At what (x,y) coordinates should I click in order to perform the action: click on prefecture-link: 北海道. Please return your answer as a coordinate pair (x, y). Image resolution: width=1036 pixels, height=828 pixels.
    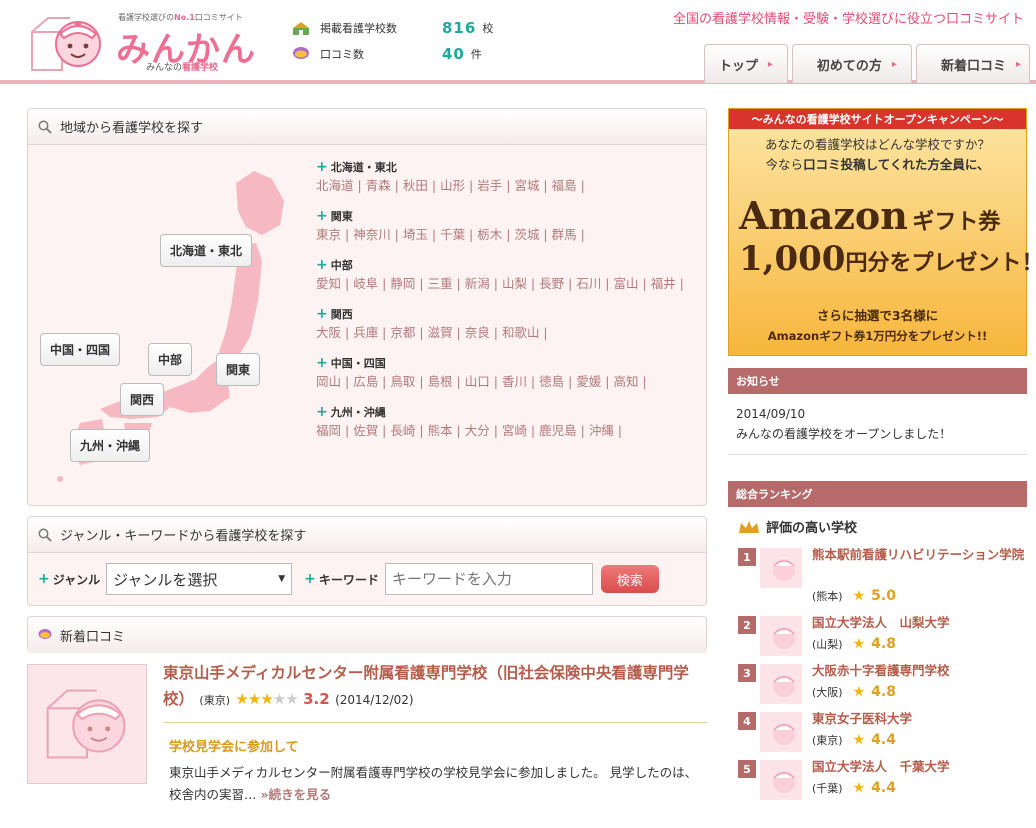
    Looking at the image, I should click on (335, 185).